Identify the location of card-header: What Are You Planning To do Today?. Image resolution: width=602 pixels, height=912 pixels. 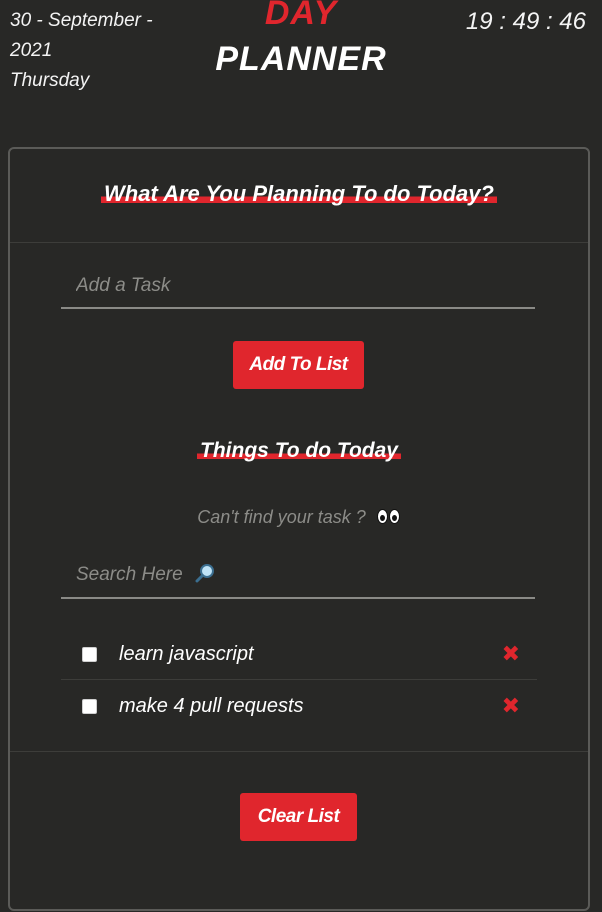
(299, 196).